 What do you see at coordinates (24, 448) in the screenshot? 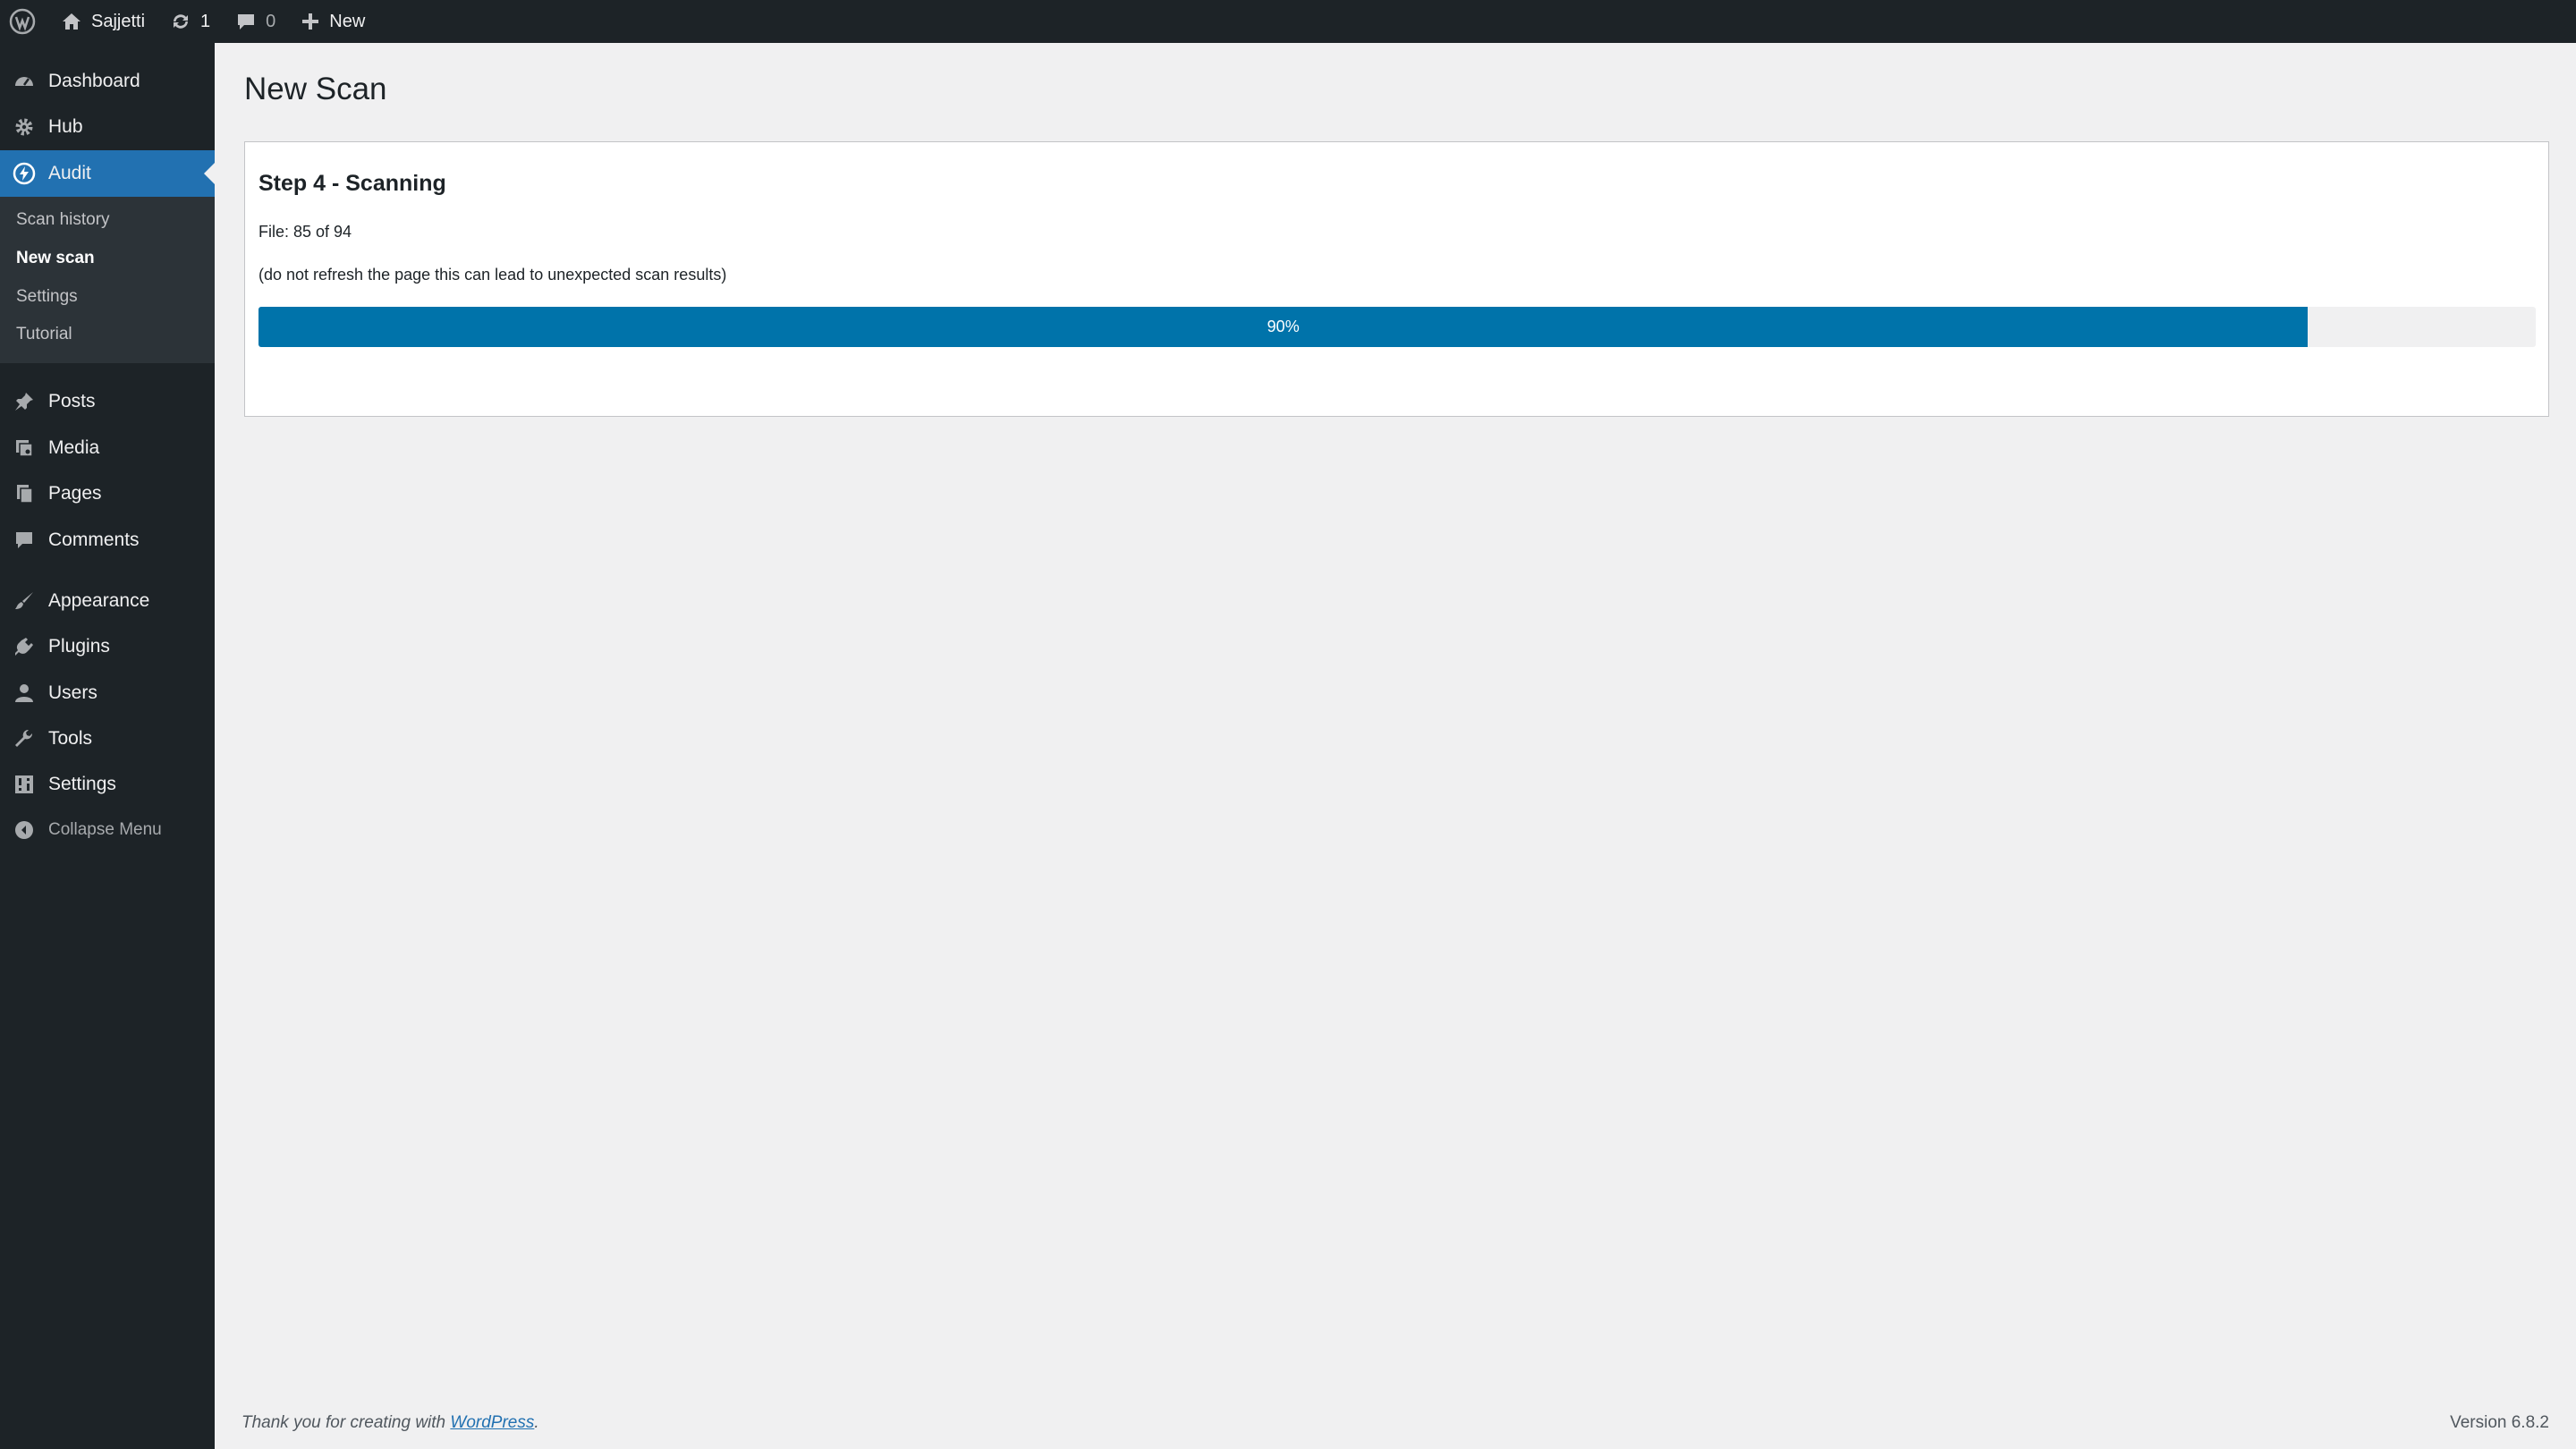
I see `media-icon` at bounding box center [24, 448].